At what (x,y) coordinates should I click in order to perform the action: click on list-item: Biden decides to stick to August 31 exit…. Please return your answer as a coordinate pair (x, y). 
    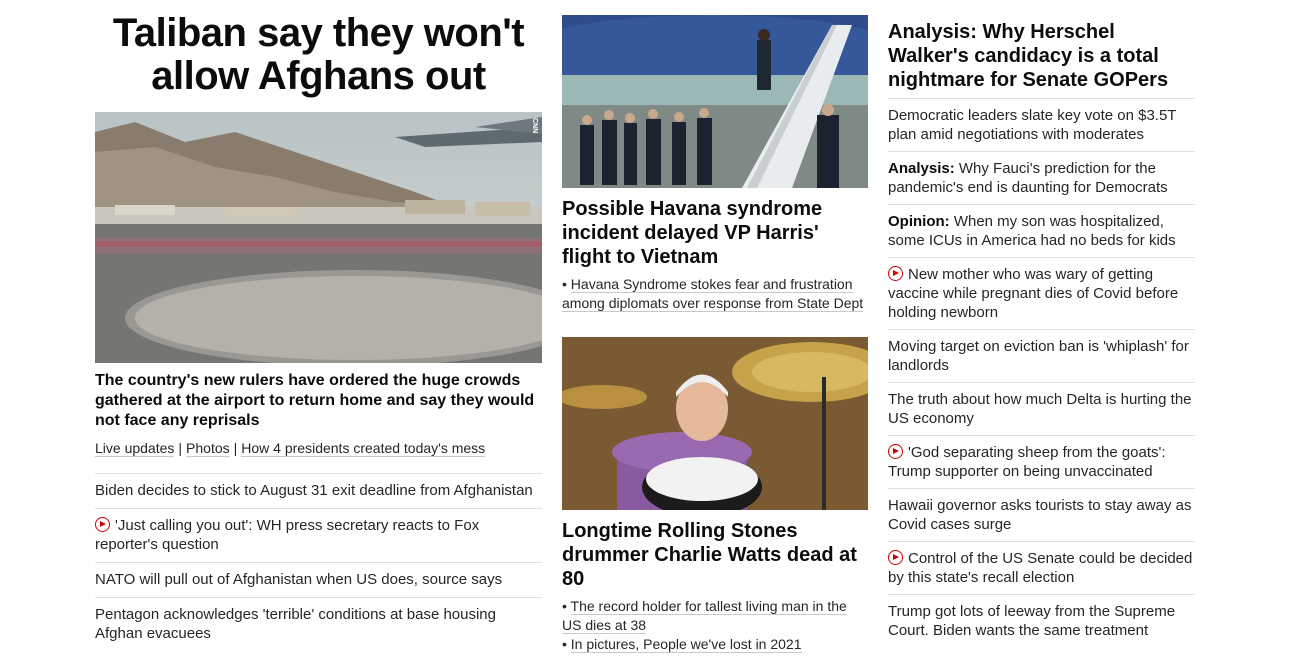
    Looking at the image, I should click on (318, 491).